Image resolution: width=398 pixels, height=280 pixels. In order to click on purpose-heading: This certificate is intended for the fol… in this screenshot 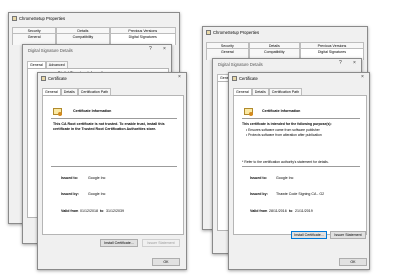, I will do `click(287, 124)`.